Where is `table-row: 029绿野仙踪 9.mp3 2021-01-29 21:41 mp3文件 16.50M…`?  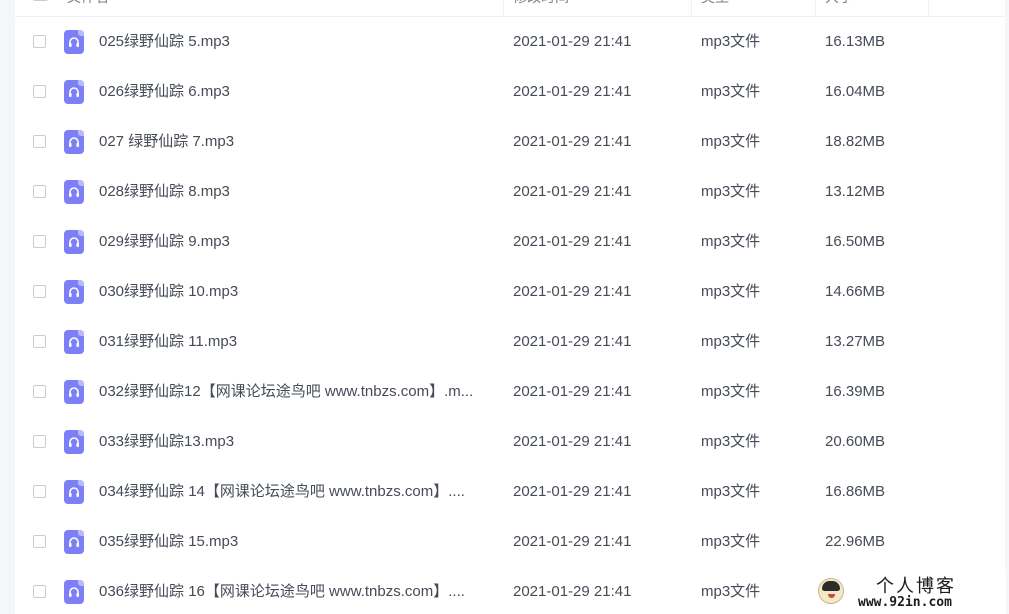 table-row: 029绿野仙踪 9.mp3 2021-01-29 21:41 mp3文件 16.50M… is located at coordinates (510, 242).